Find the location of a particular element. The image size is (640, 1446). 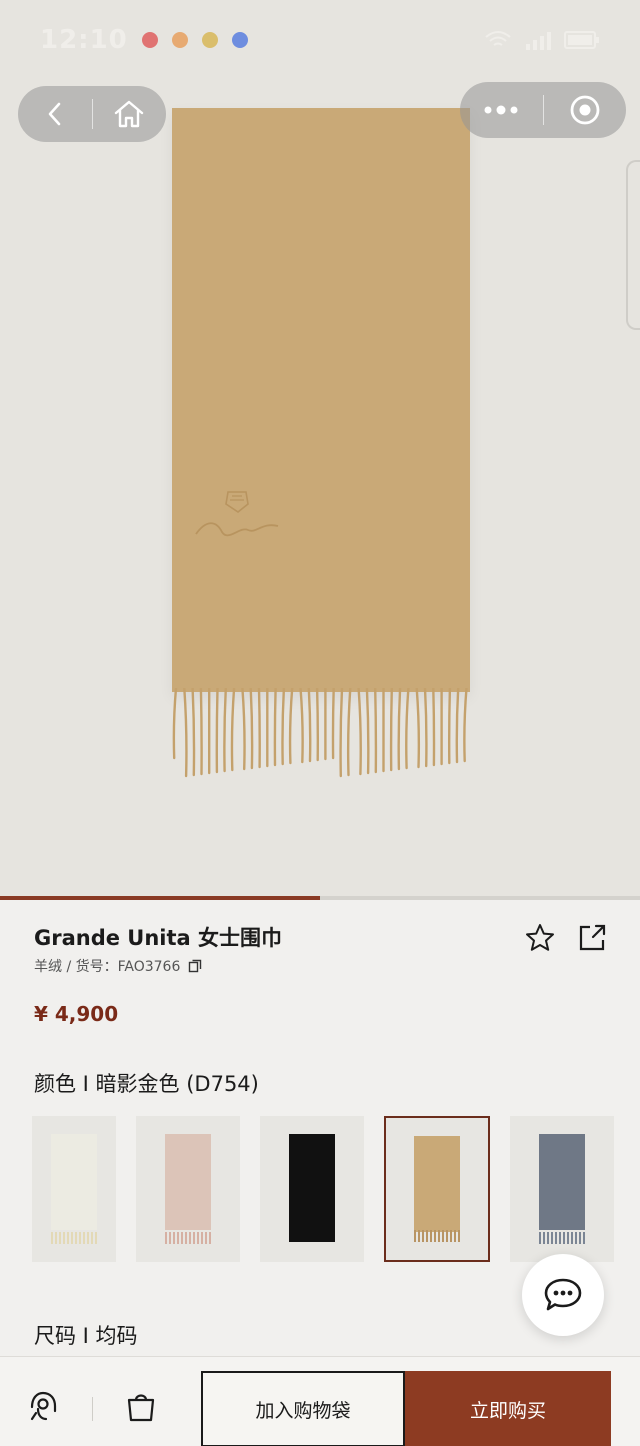

close-miniprogram-button is located at coordinates (585, 110).